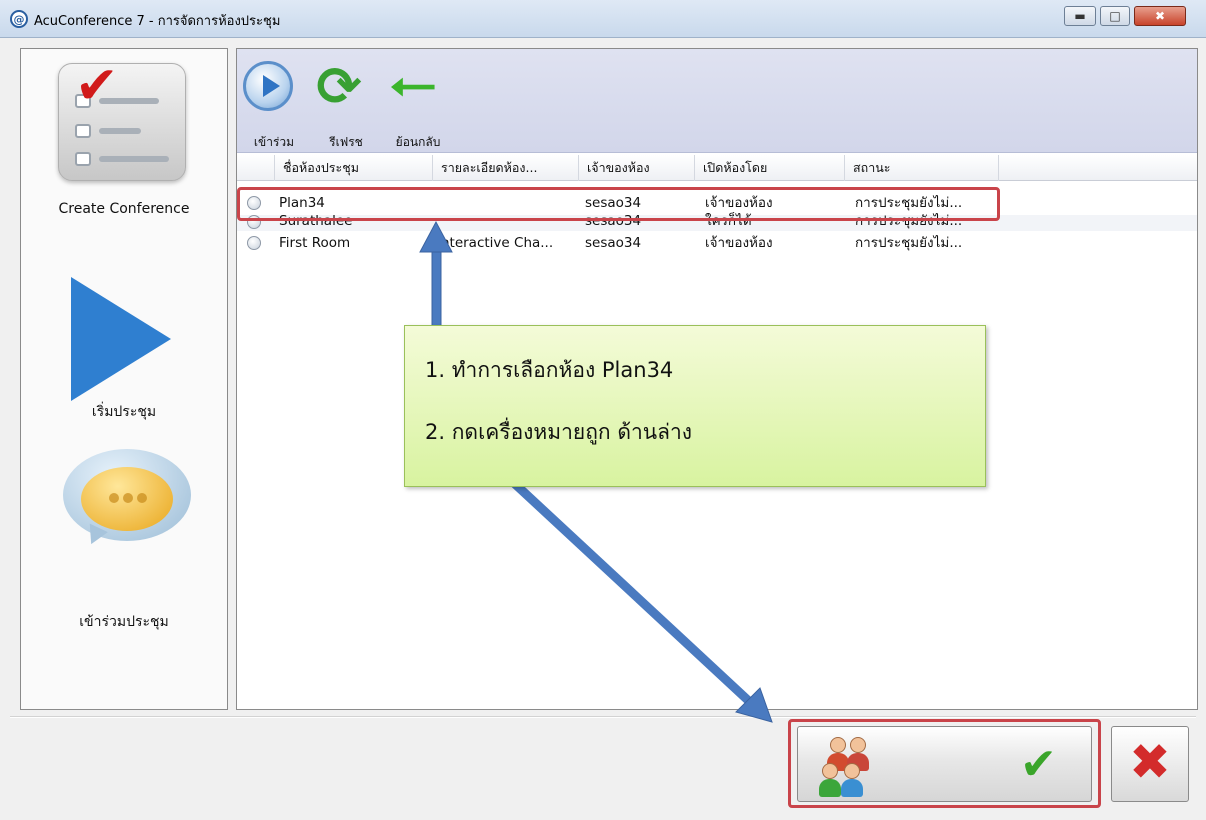 Image resolution: width=1206 pixels, height=820 pixels. I want to click on toolbar: เข้าร่วม ⟳ รีเฟรช 🠀 ย้อนกลับ, so click(717, 101).